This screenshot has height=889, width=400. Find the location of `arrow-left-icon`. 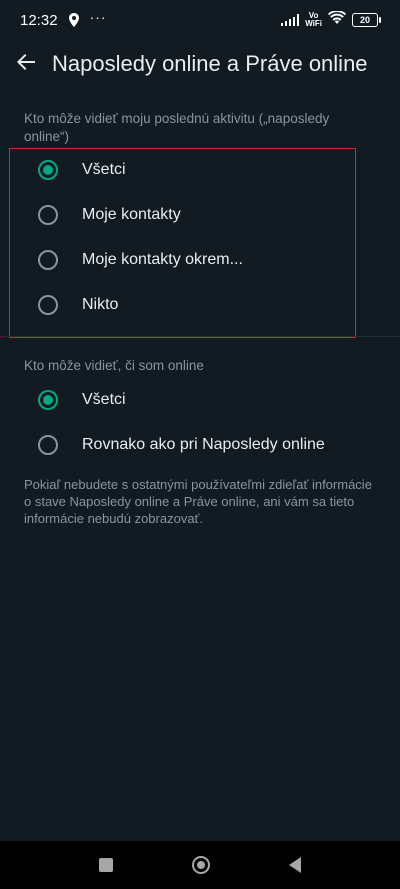

arrow-left-icon is located at coordinates (26, 64).